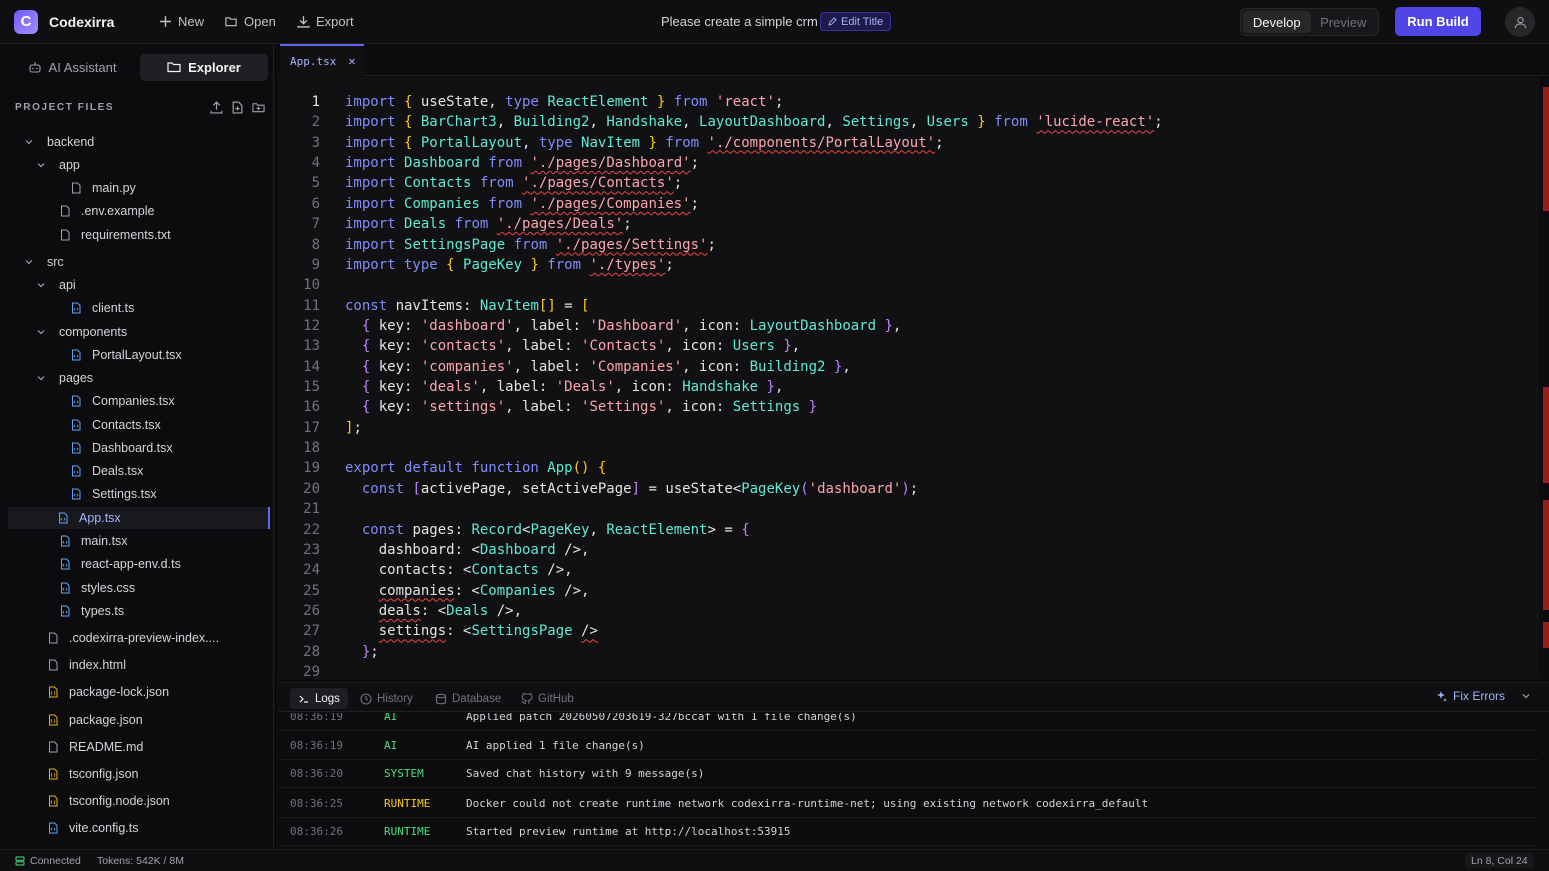 This screenshot has height=871, width=1549. I want to click on folder-icon, so click(174, 67).